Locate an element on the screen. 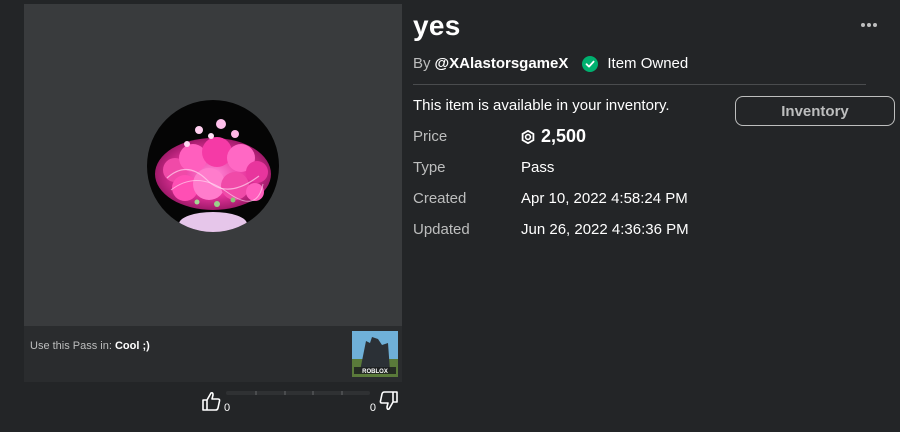  created-value: Apr 10, 2022 4:58:24 PM is located at coordinates (604, 198).